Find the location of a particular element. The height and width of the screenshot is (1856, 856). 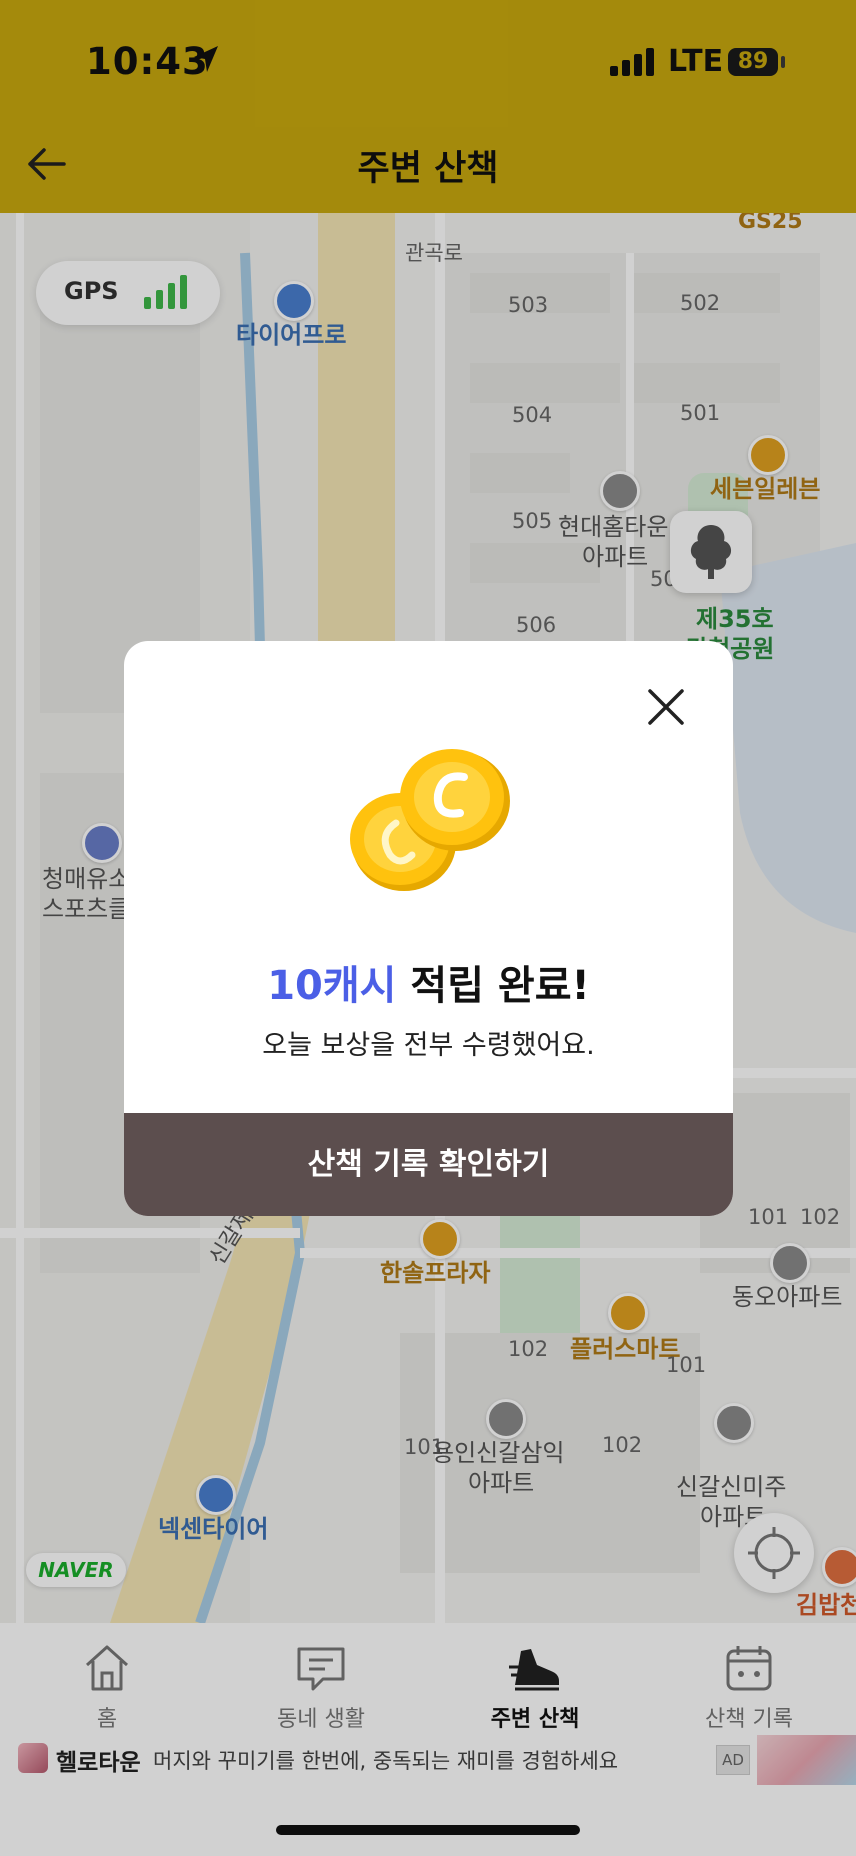

modal-title: 10캐시 적립 완료! is located at coordinates (428, 982).